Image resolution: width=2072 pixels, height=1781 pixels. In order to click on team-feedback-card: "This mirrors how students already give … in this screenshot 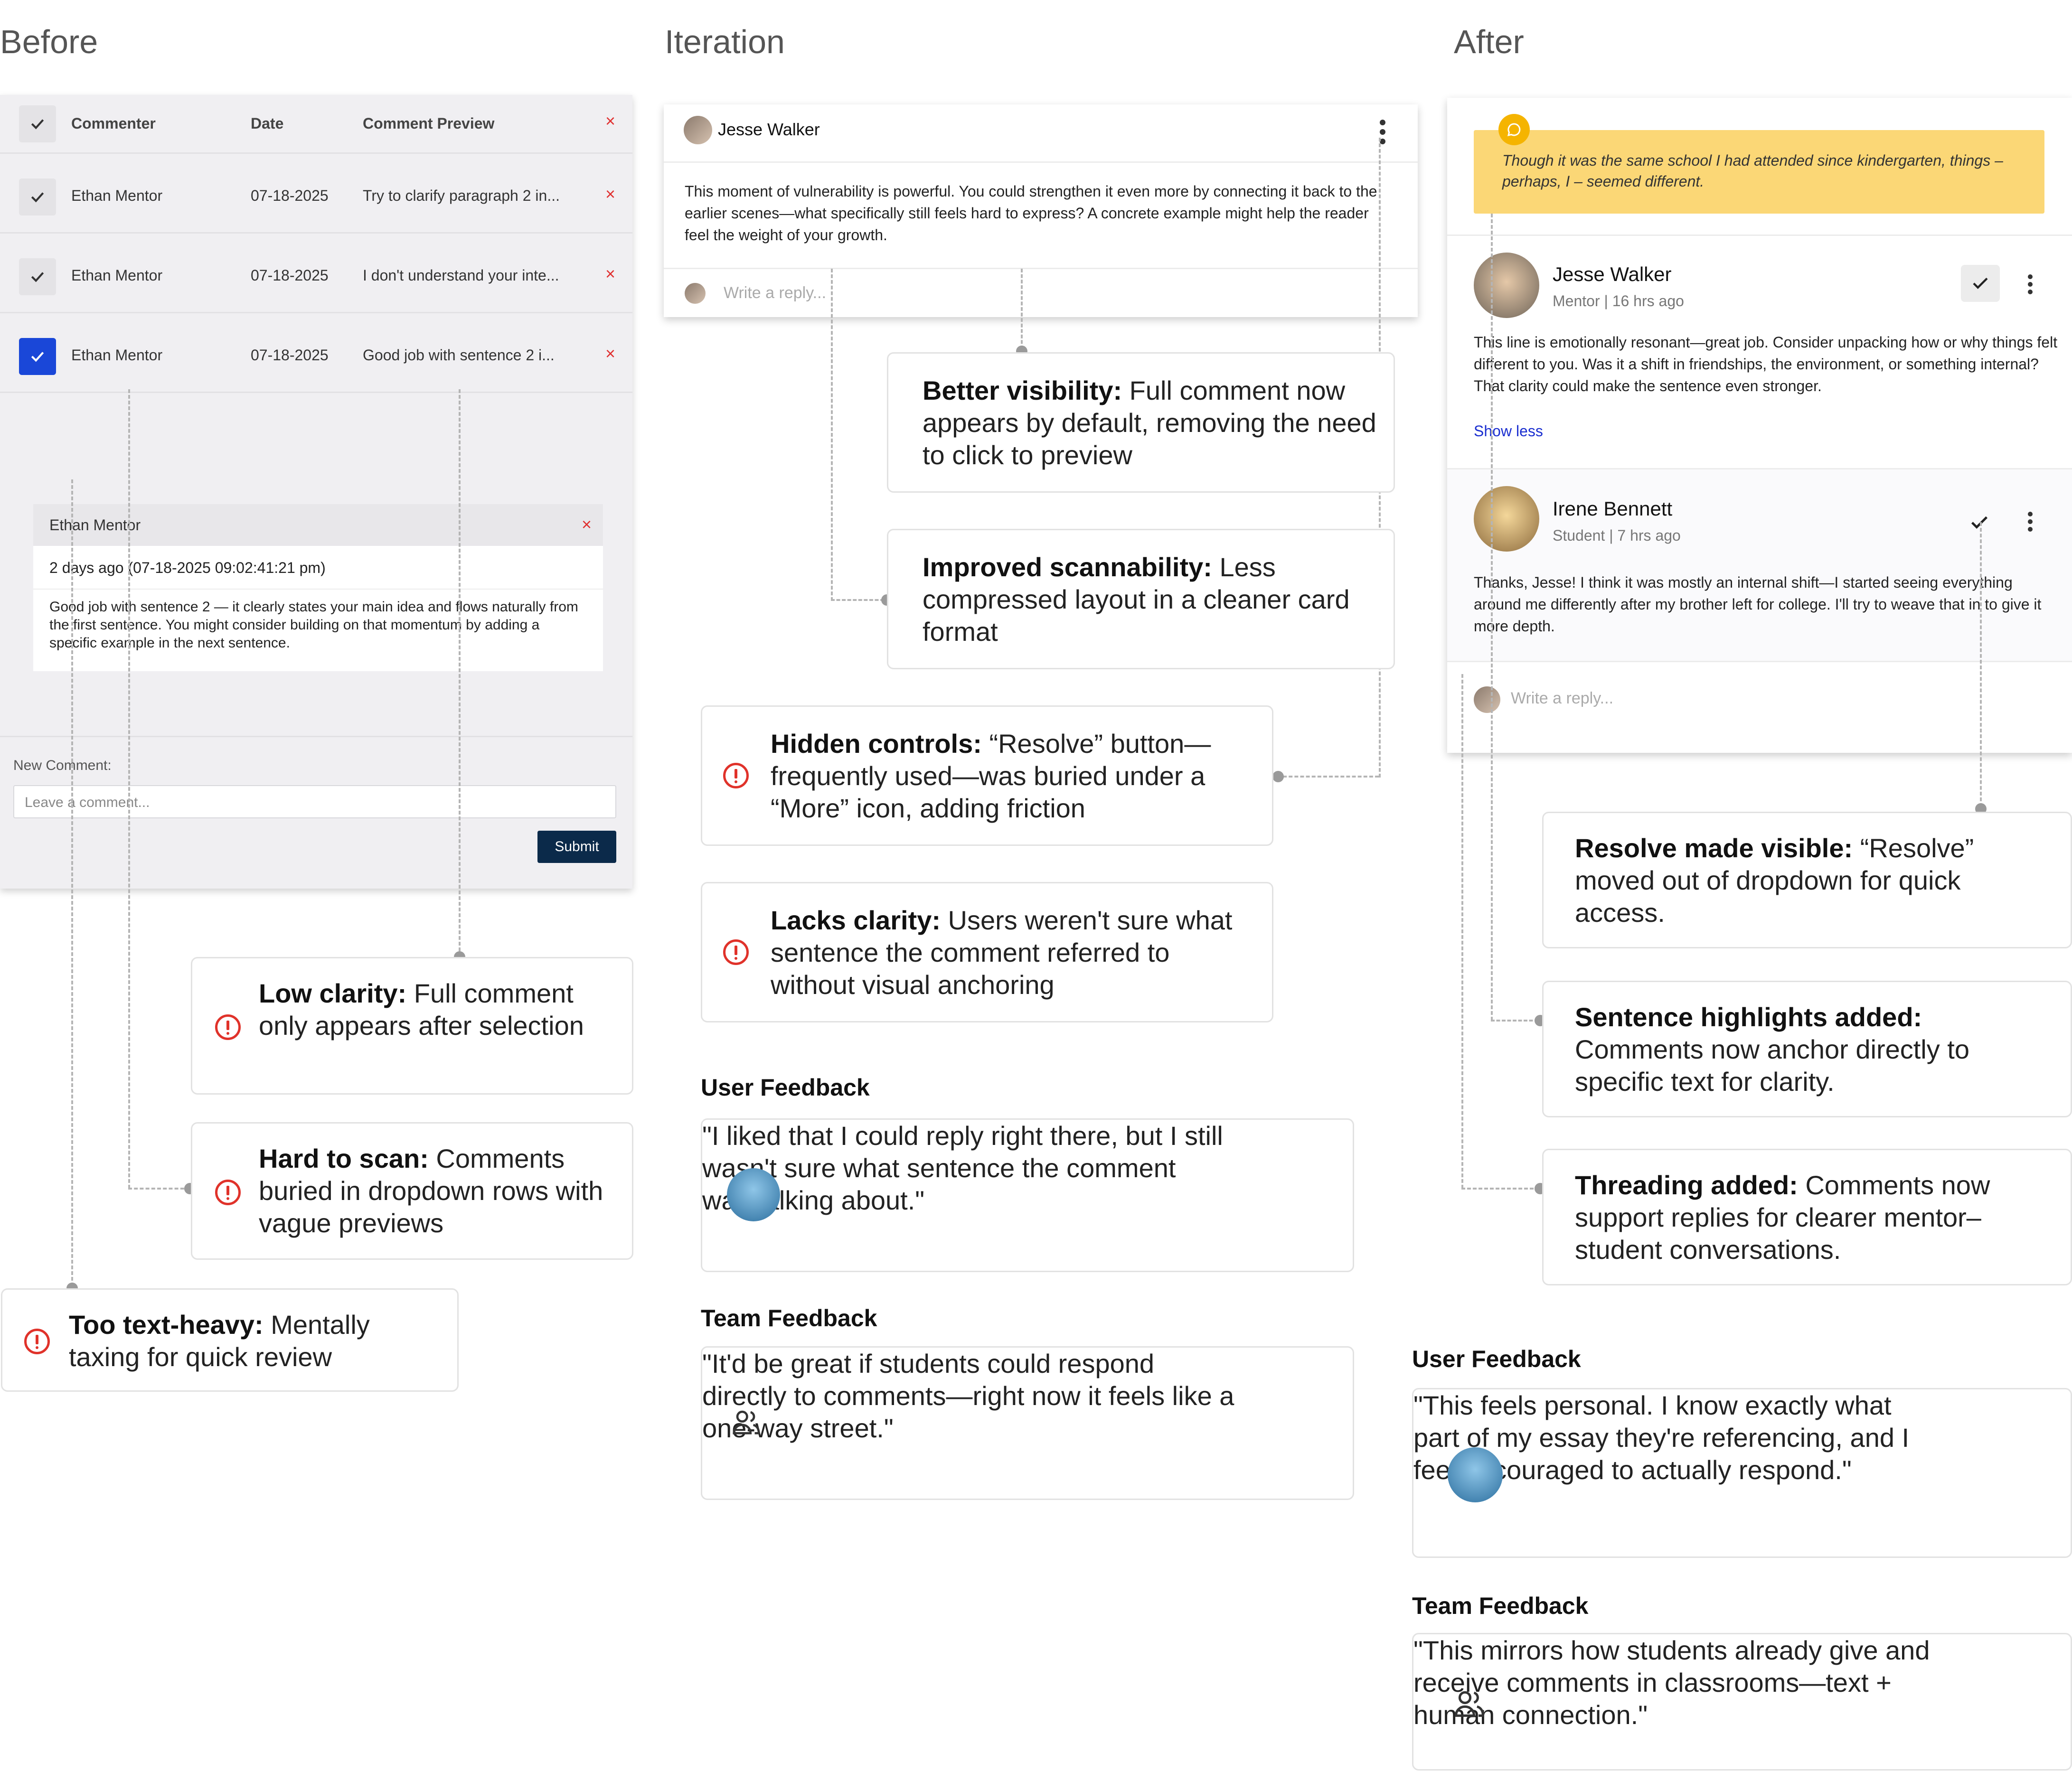, I will do `click(1742, 1702)`.